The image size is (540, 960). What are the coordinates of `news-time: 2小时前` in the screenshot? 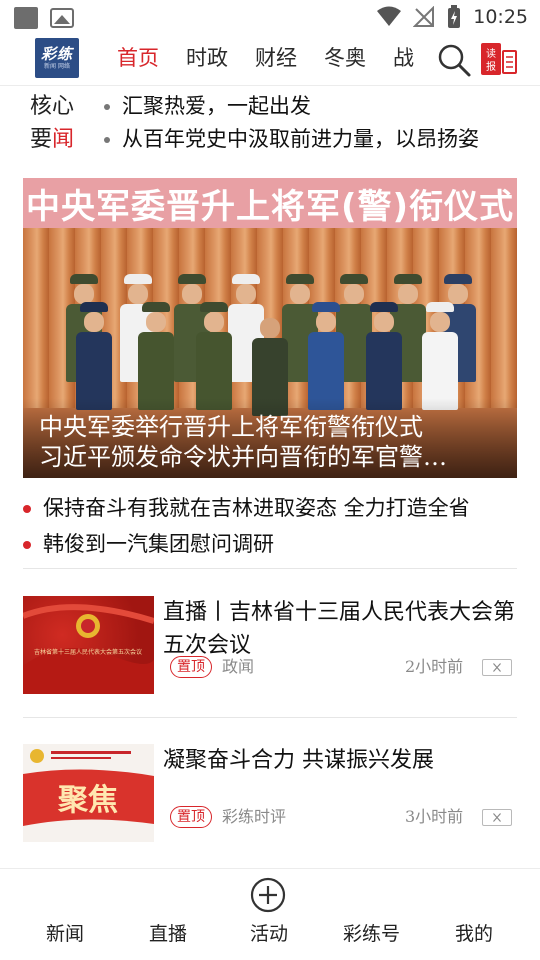 It's located at (434, 666).